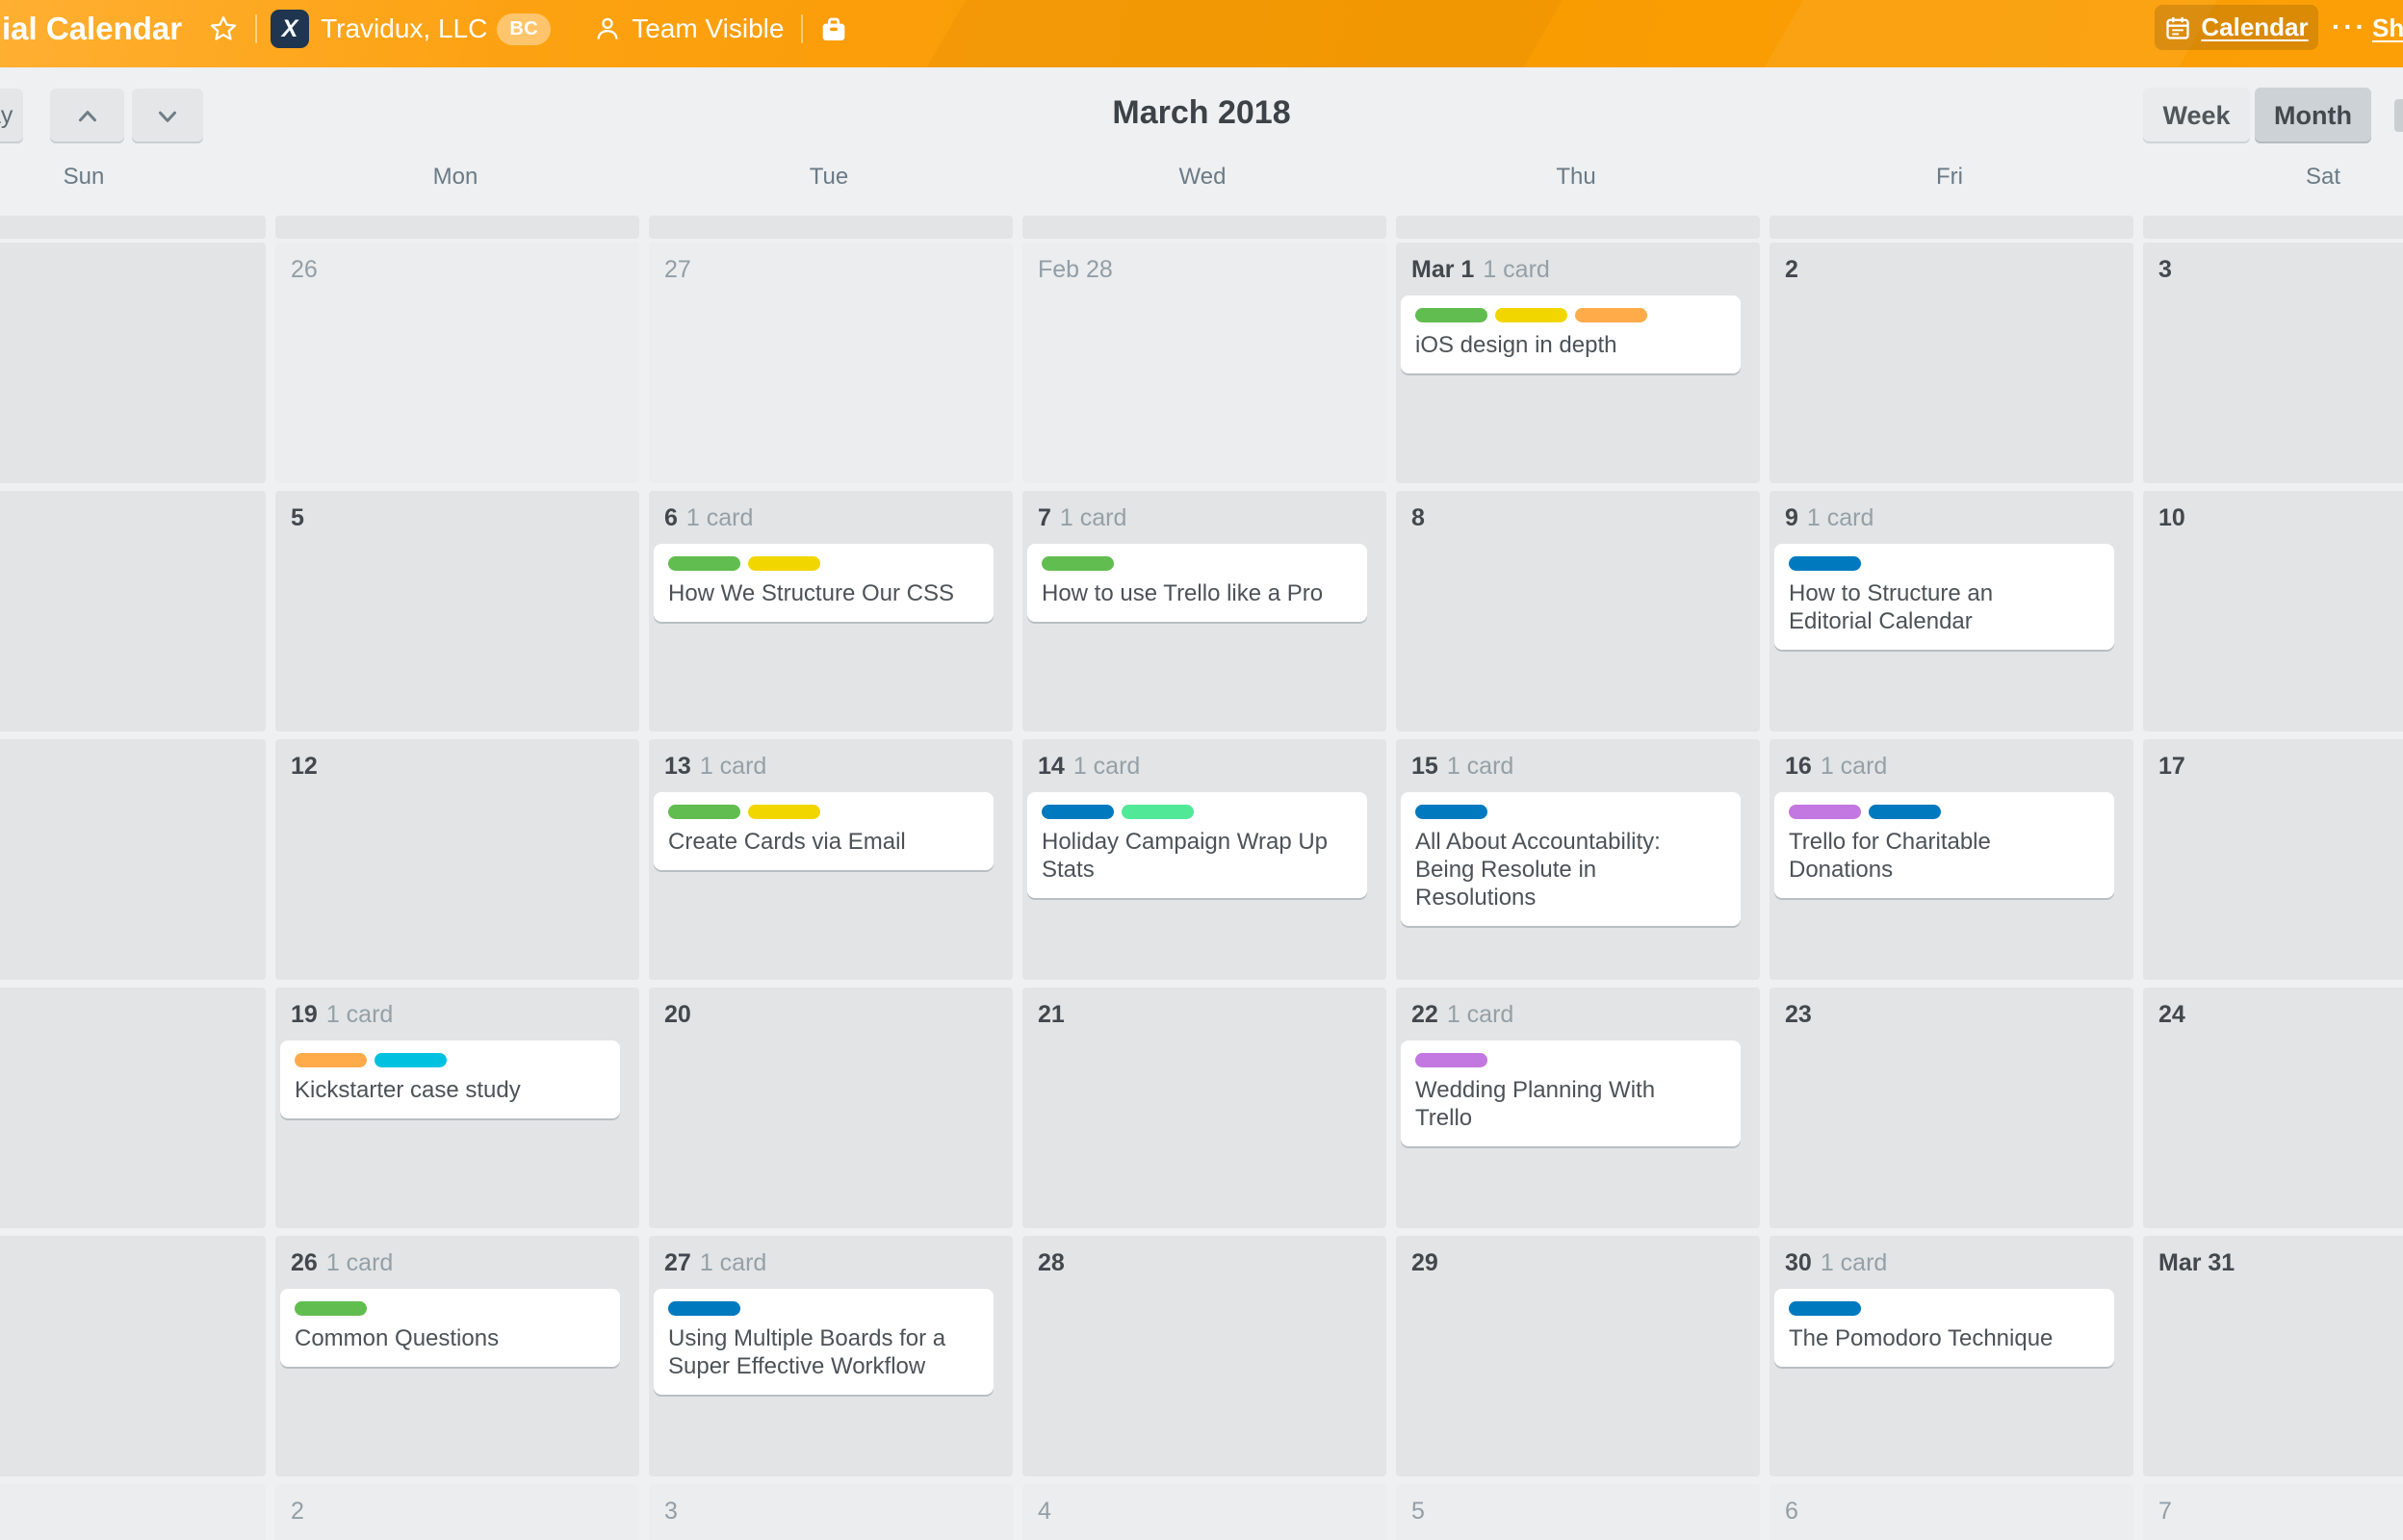  I want to click on day-number: Mar 1, so click(1443, 269).